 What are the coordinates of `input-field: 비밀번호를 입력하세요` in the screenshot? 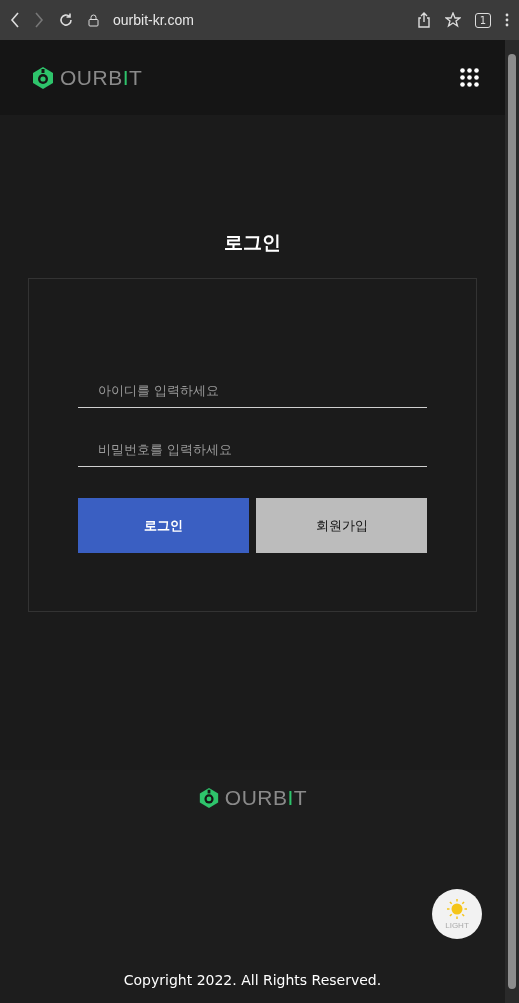 It's located at (252, 450).